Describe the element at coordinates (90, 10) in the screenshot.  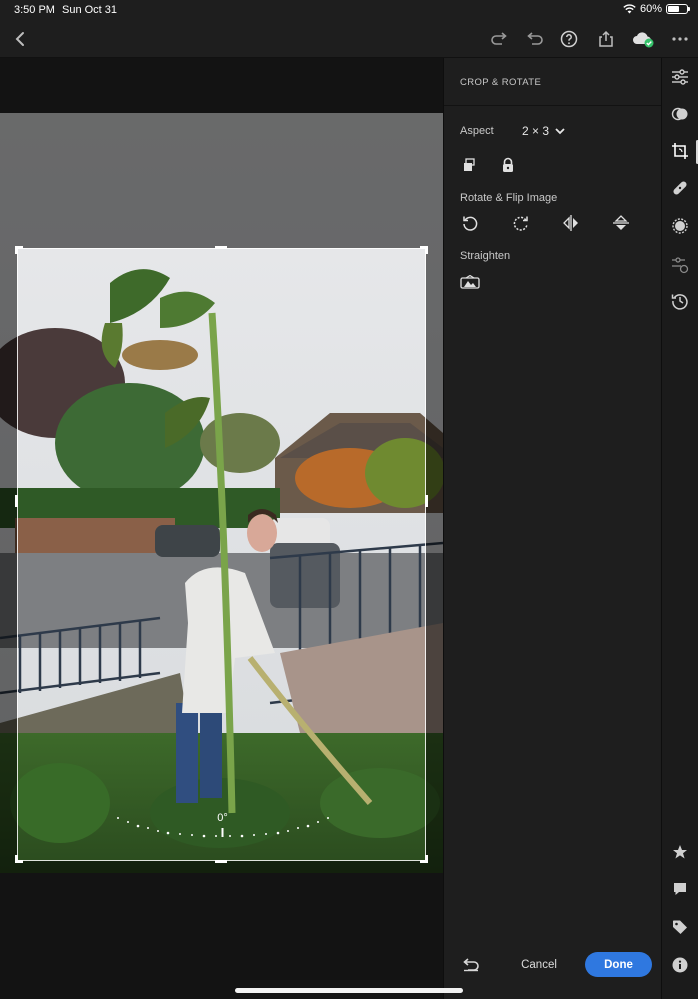
I see `status-date: Sun Oct 31` at that location.